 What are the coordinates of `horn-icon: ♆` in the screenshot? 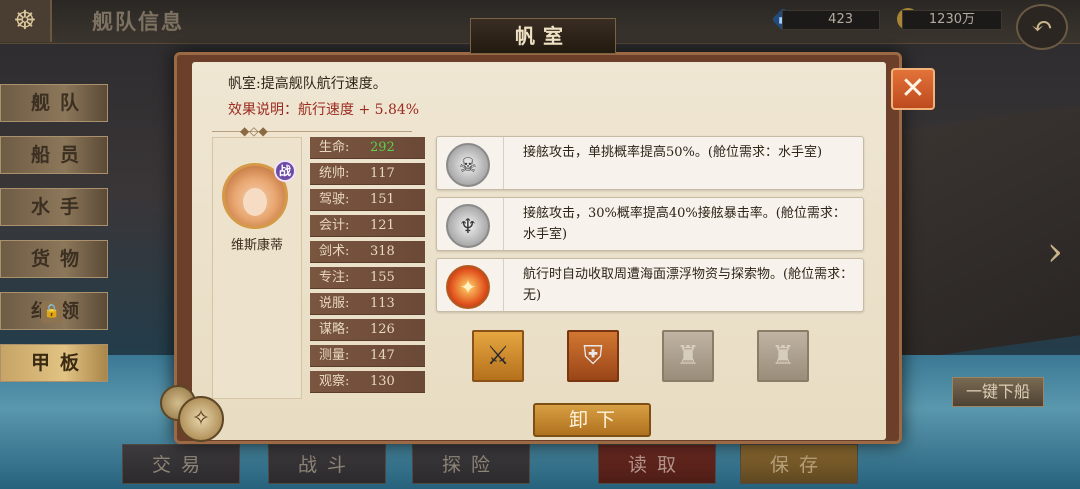 It's located at (468, 226).